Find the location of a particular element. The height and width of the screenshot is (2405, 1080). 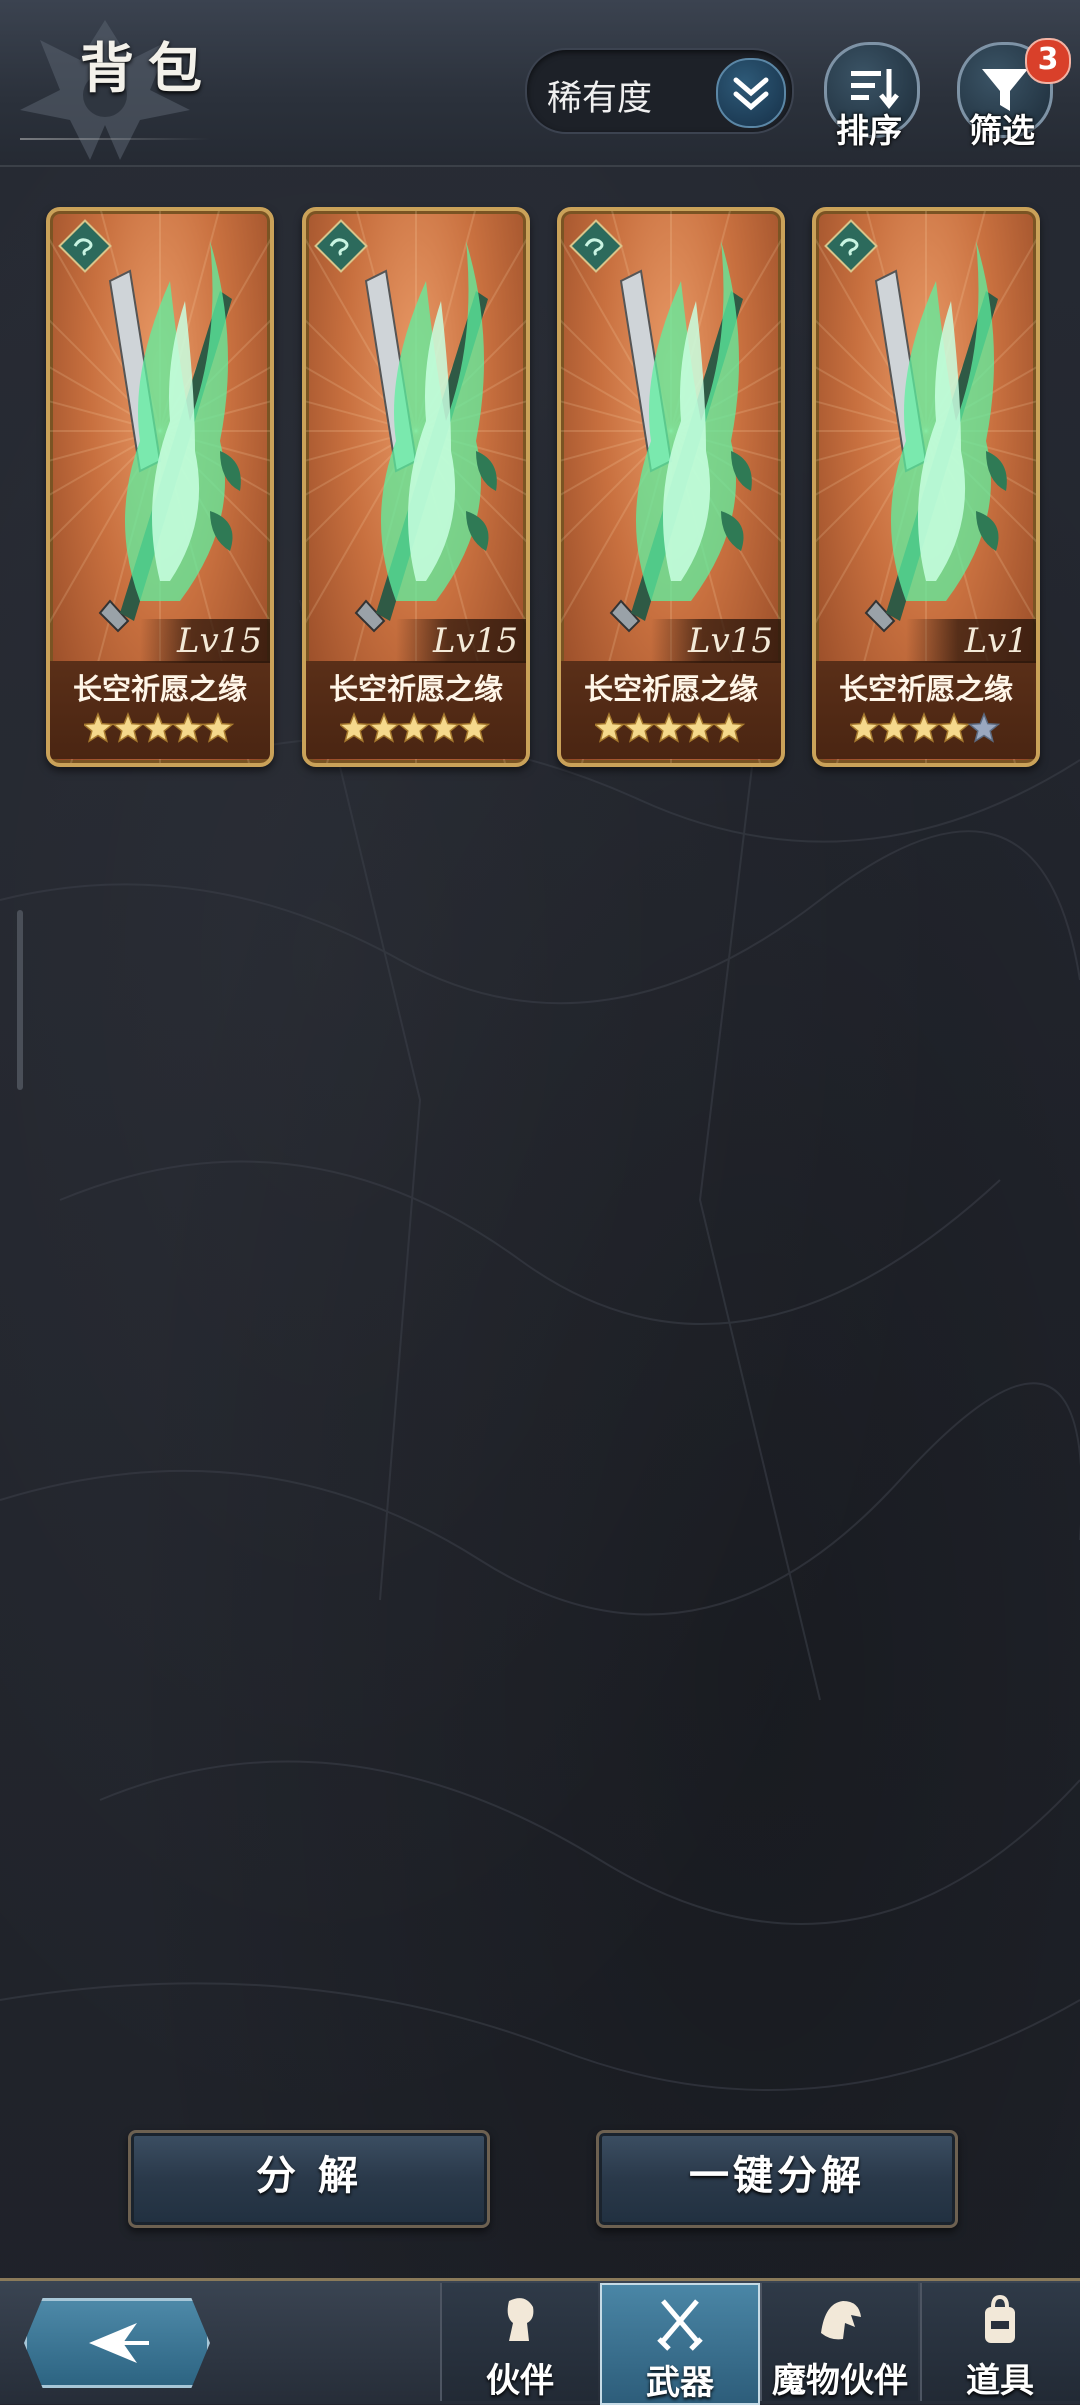

weapon-card: Lv1 长空祈愿之缘 is located at coordinates (926, 487).